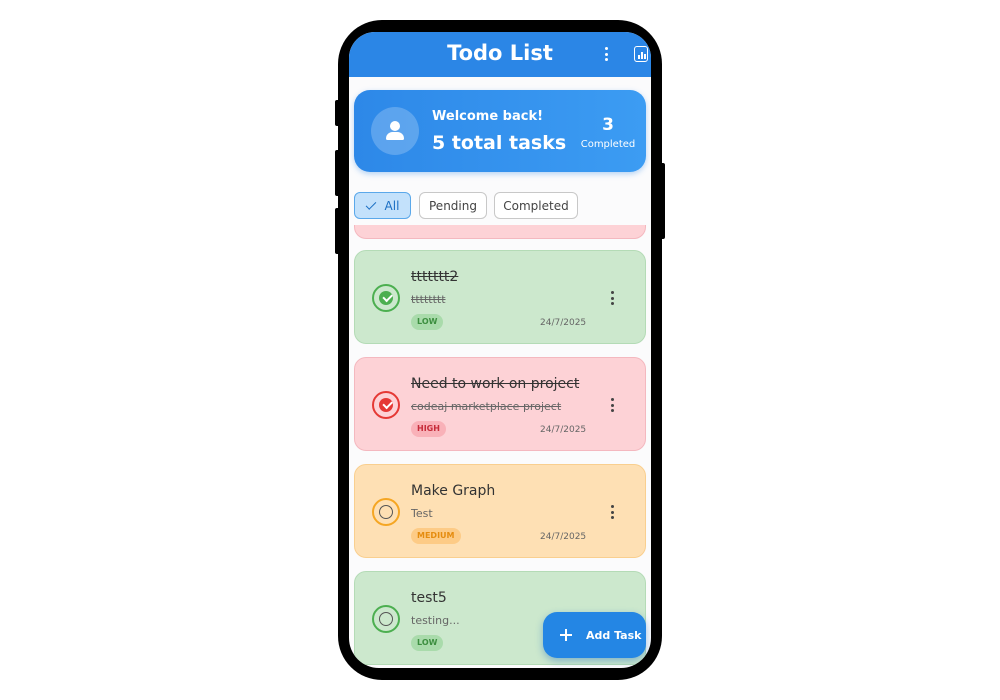 Image resolution: width=1000 pixels, height=700 pixels. What do you see at coordinates (338, 231) in the screenshot?
I see `phone-volume-down` at bounding box center [338, 231].